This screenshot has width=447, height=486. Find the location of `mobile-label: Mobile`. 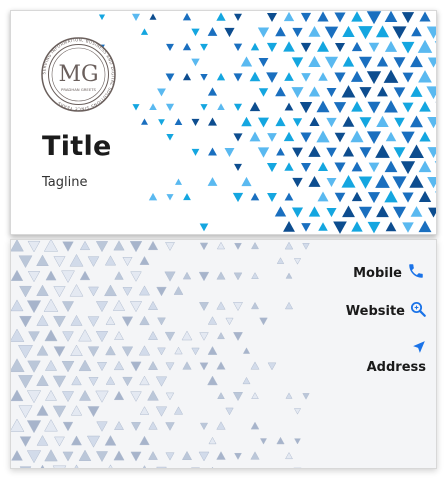

mobile-label: Mobile is located at coordinates (377, 273).